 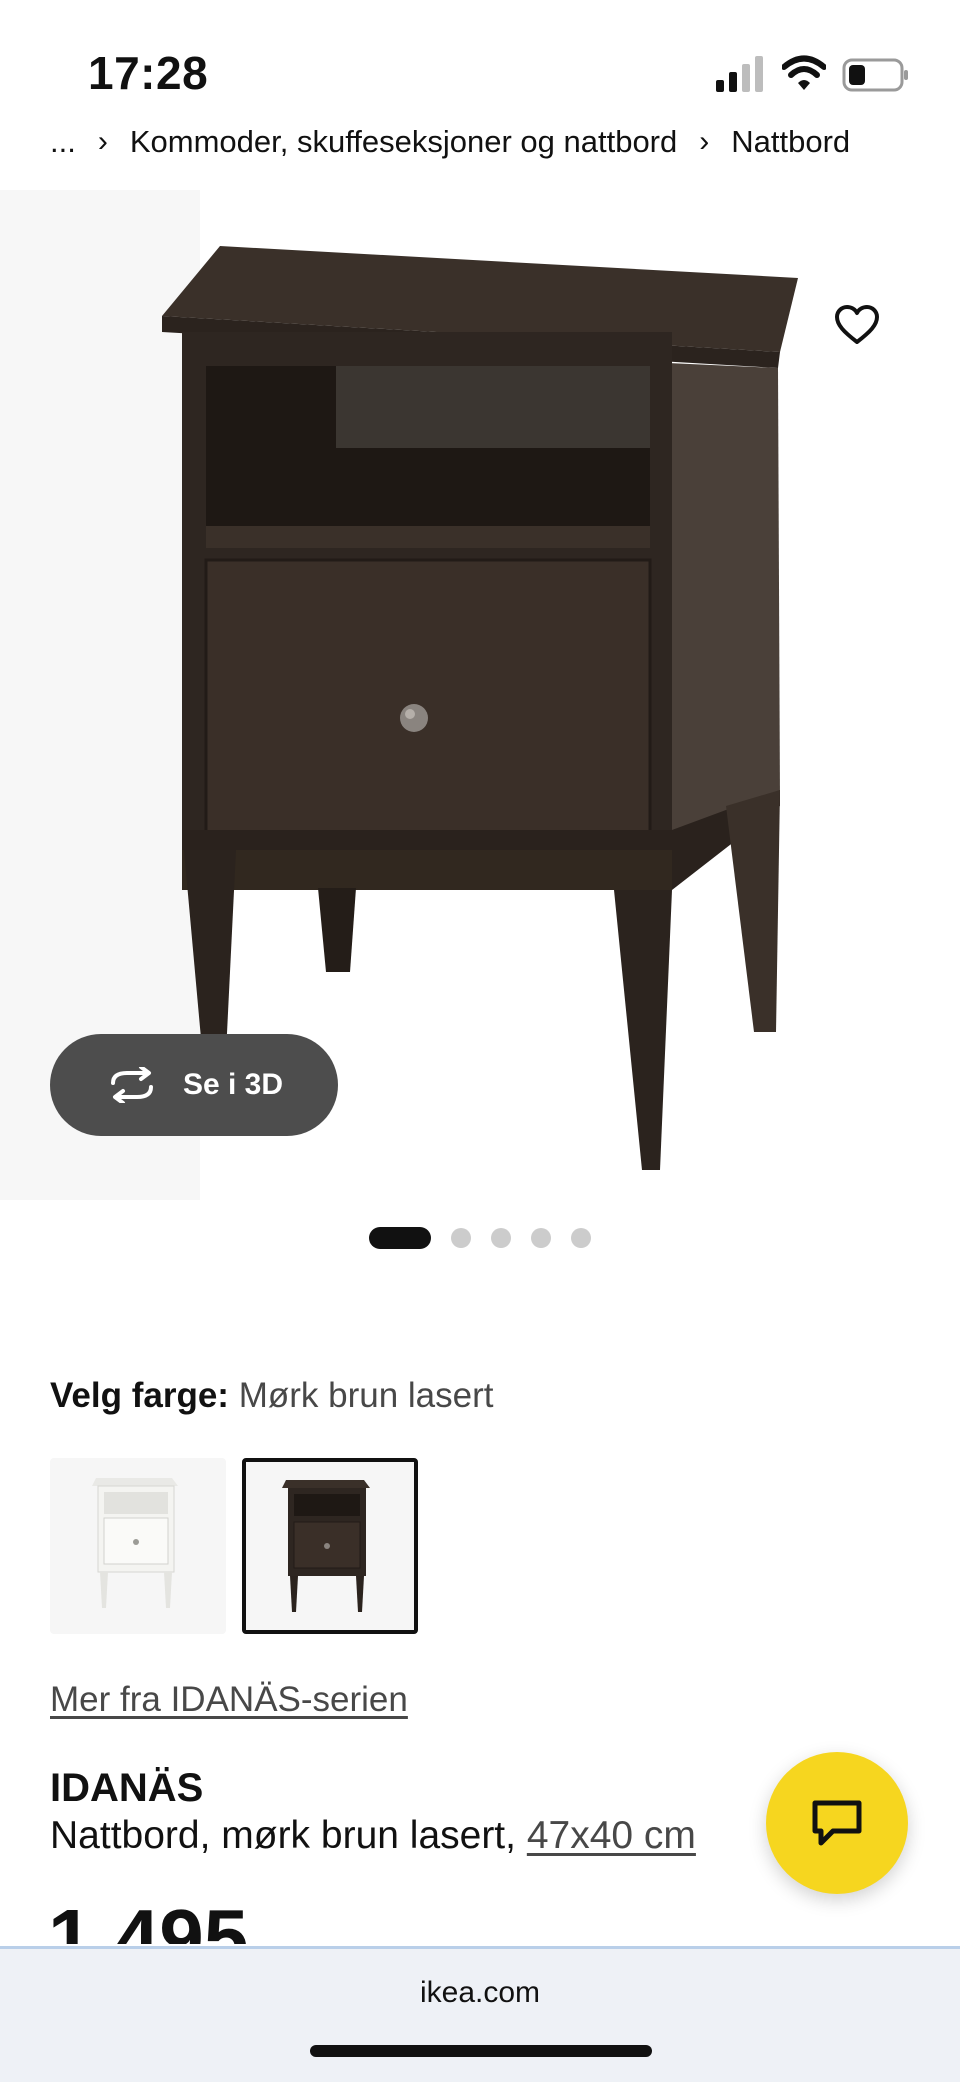 I want to click on product-description-text: Nattbord, mørk brun lasert,, so click(x=288, y=1835).